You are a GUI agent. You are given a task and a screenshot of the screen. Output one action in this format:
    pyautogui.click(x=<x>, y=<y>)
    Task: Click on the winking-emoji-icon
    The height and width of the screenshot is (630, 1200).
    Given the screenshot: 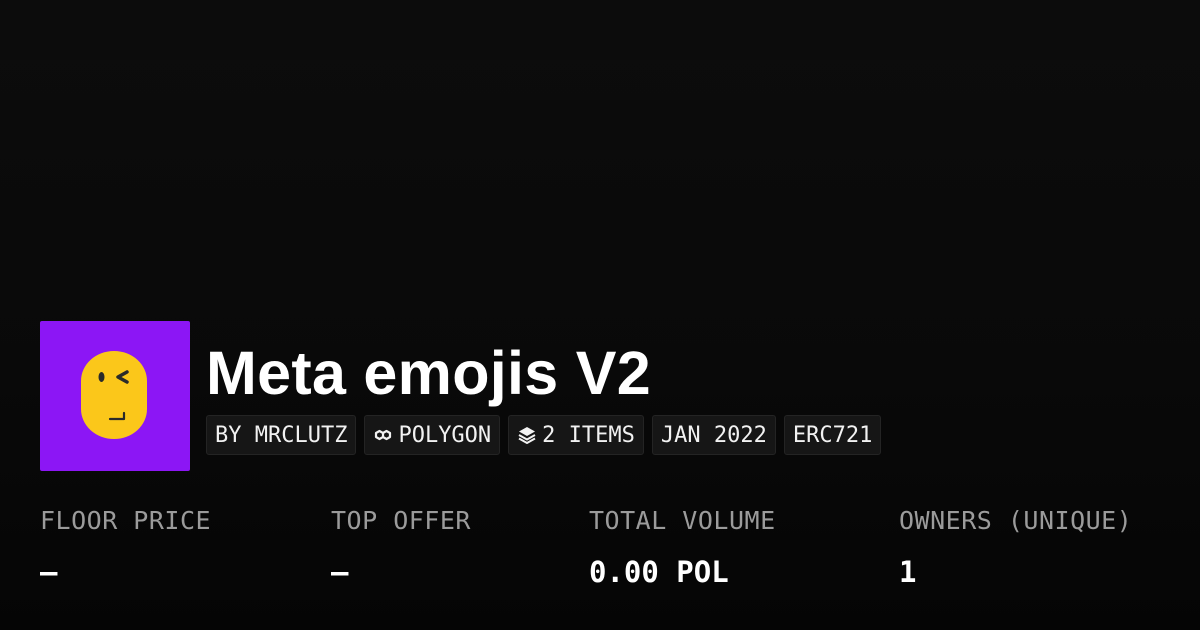 What is the action you would take?
    pyautogui.click(x=114, y=395)
    